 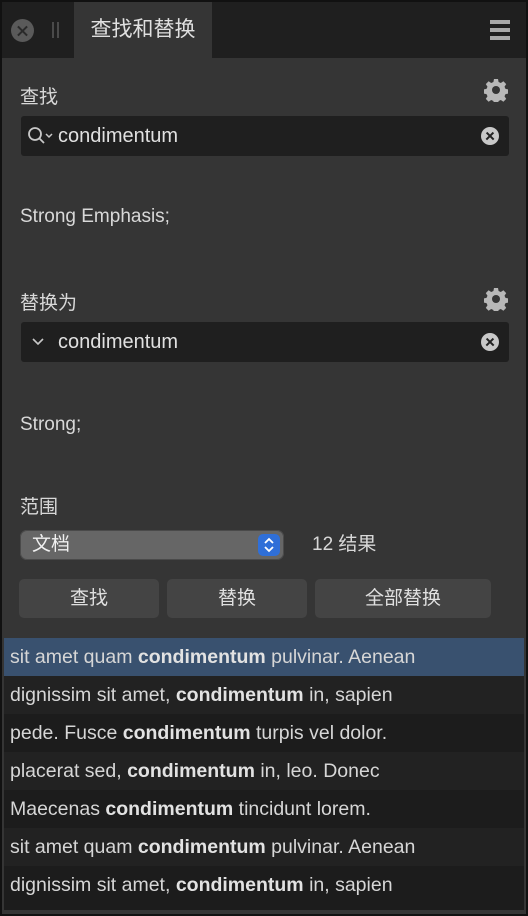 I want to click on result-context-before: placerat sed,, so click(x=69, y=771).